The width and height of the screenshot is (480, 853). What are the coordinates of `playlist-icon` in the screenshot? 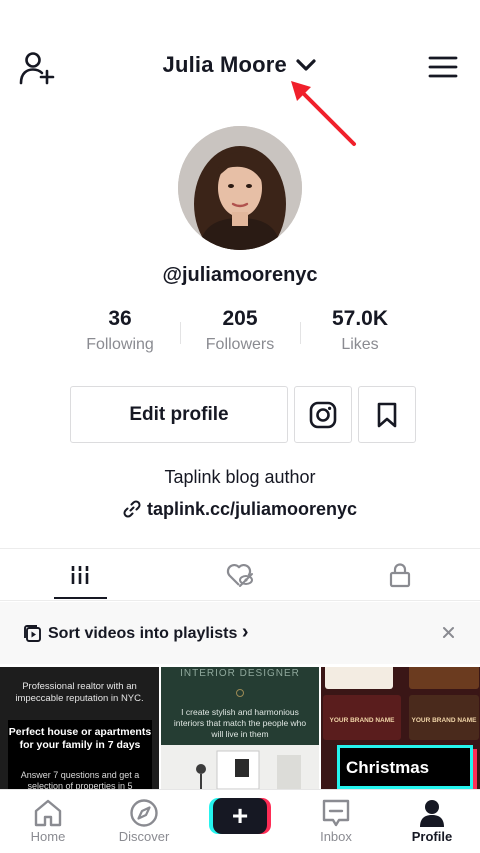 It's located at (32, 633).